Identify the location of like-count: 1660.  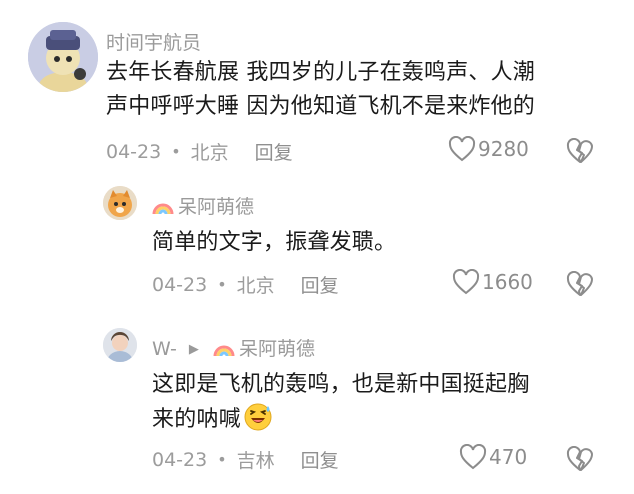
(507, 282).